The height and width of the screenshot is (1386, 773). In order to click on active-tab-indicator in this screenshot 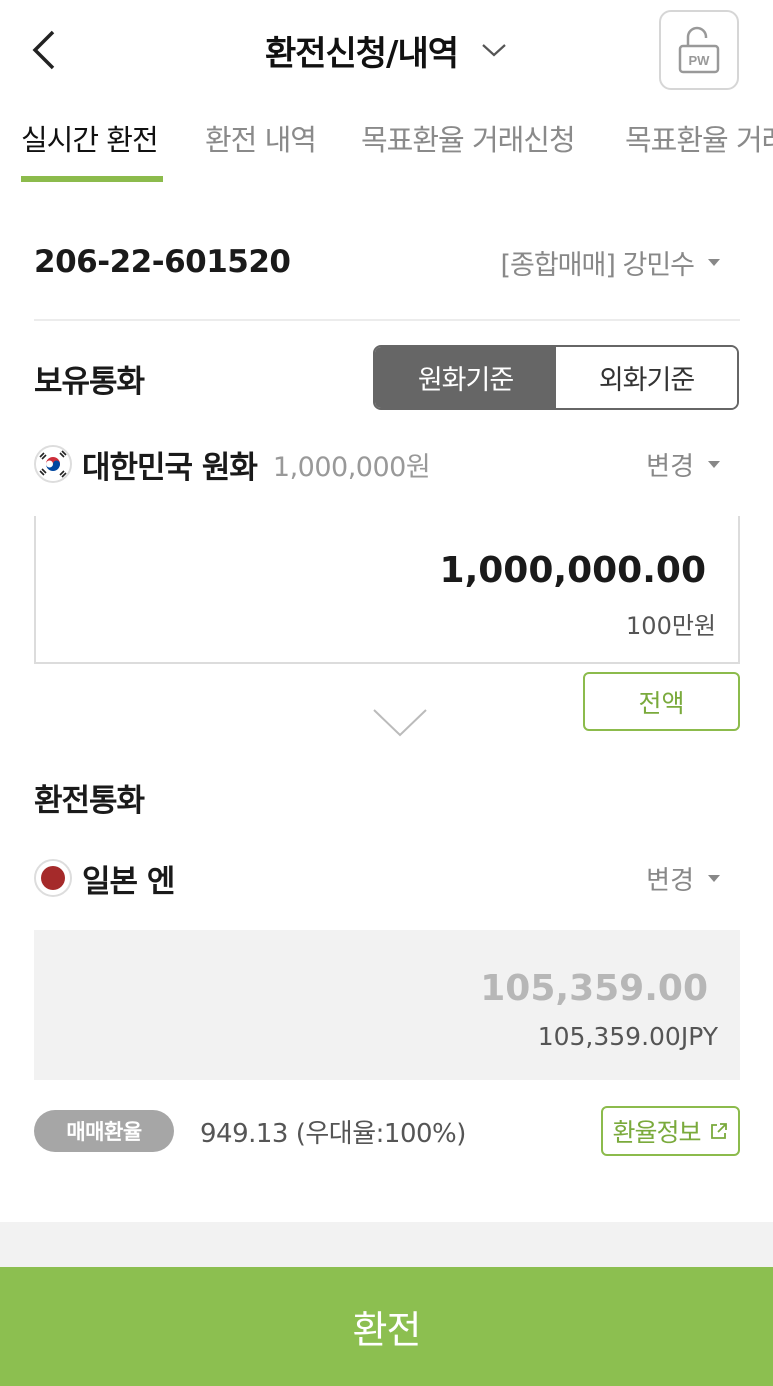, I will do `click(92, 179)`.